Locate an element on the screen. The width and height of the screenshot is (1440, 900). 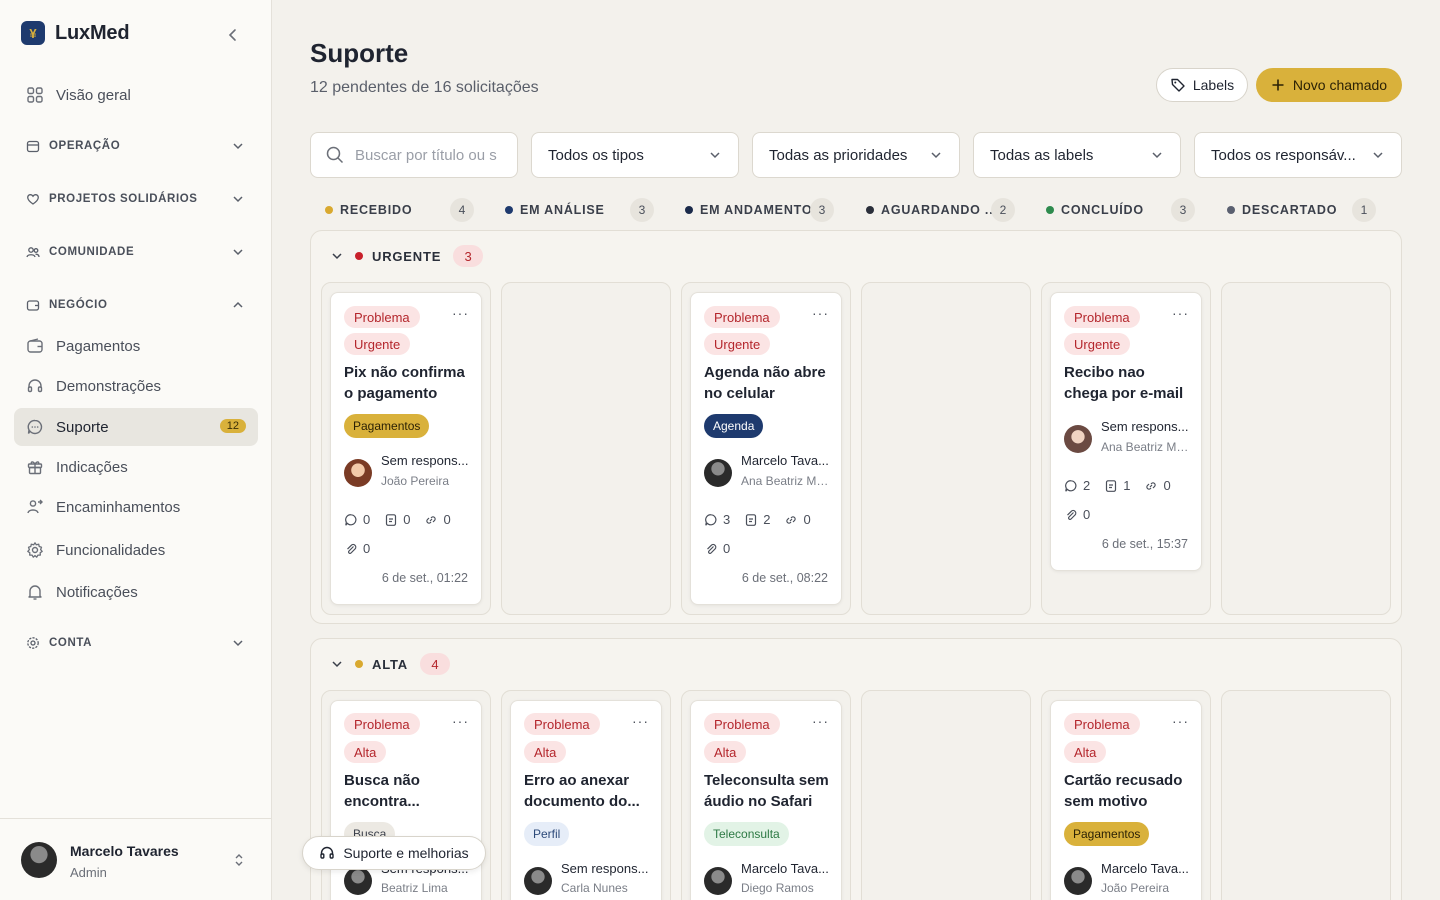
priority-filter-select: Todas as prioridades is located at coordinates (856, 155).